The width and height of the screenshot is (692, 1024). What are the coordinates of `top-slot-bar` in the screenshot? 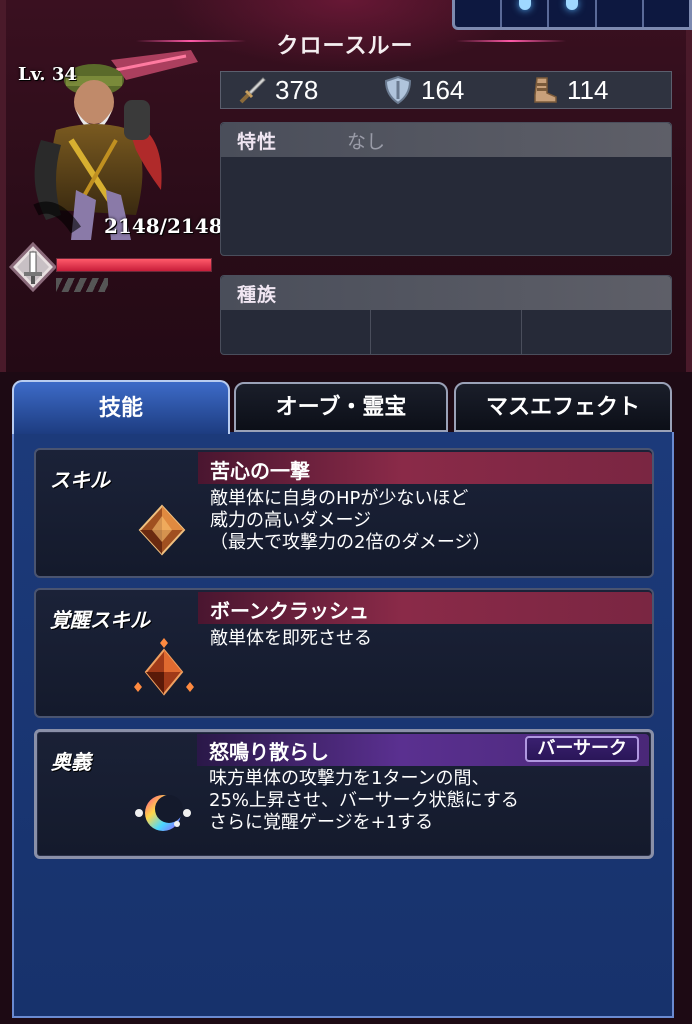 It's located at (572, 15).